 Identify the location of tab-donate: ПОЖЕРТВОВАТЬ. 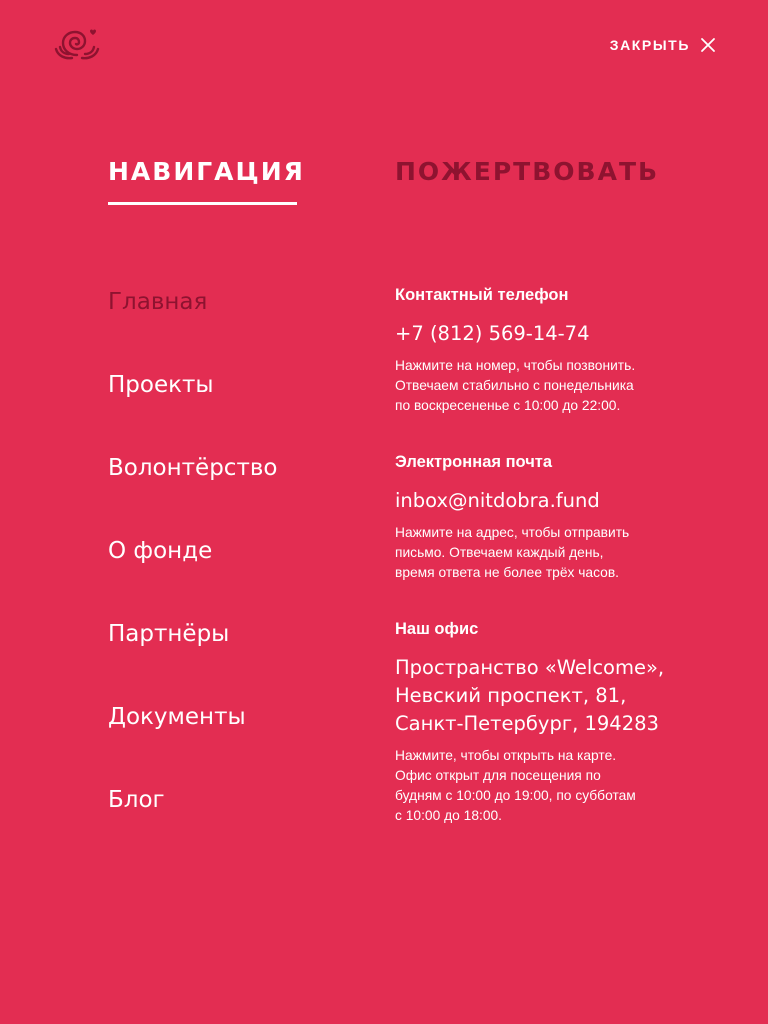
(527, 171).